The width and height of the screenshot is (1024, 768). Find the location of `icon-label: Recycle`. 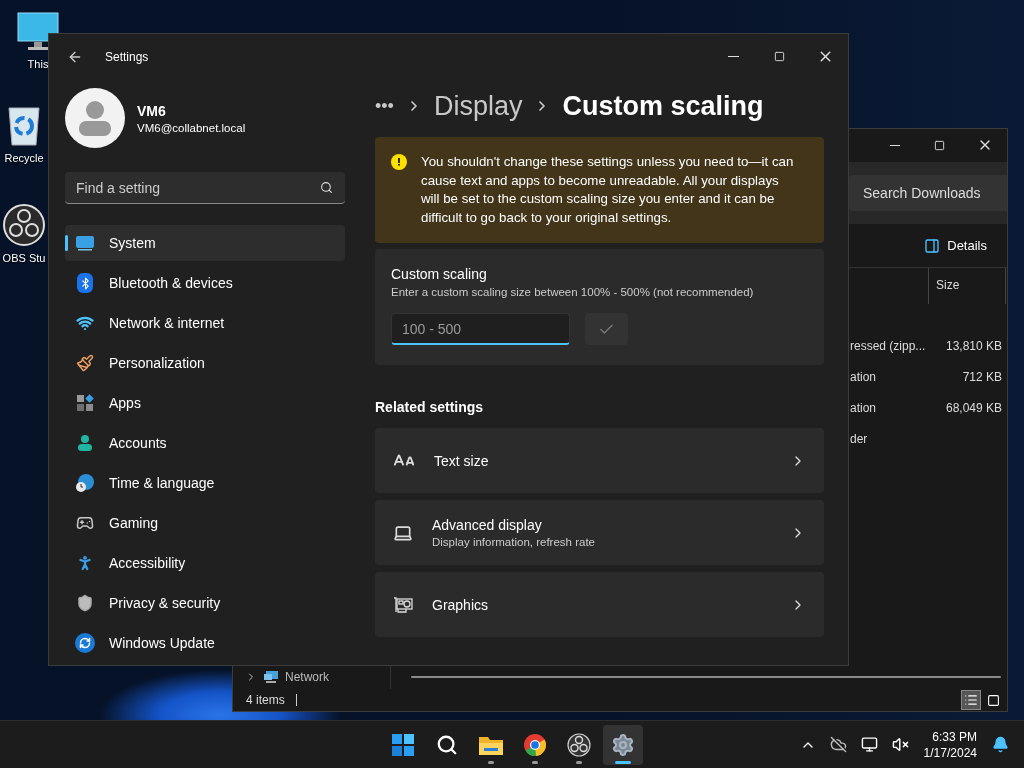

icon-label: Recycle is located at coordinates (24, 158).